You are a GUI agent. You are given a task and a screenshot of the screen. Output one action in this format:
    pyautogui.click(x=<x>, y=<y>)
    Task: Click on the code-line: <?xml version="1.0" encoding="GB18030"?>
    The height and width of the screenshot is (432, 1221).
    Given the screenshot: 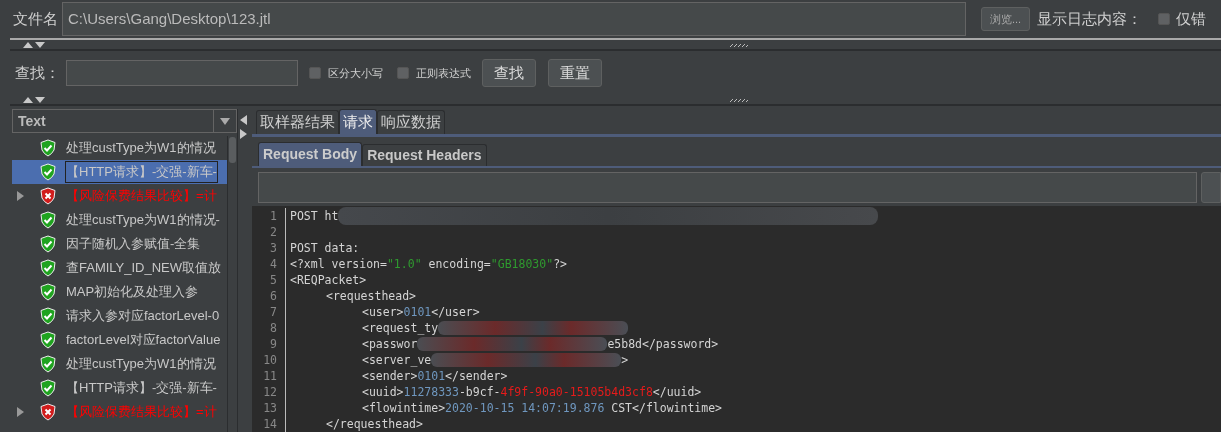 What is the action you would take?
    pyautogui.click(x=429, y=264)
    